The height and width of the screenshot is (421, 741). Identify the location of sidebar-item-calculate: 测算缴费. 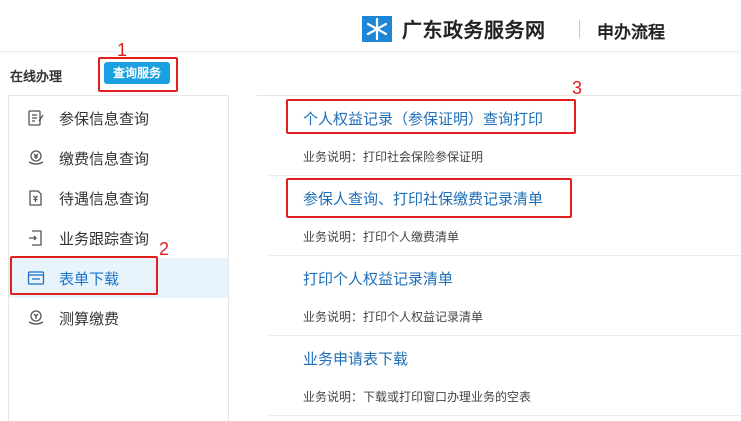
(118, 318).